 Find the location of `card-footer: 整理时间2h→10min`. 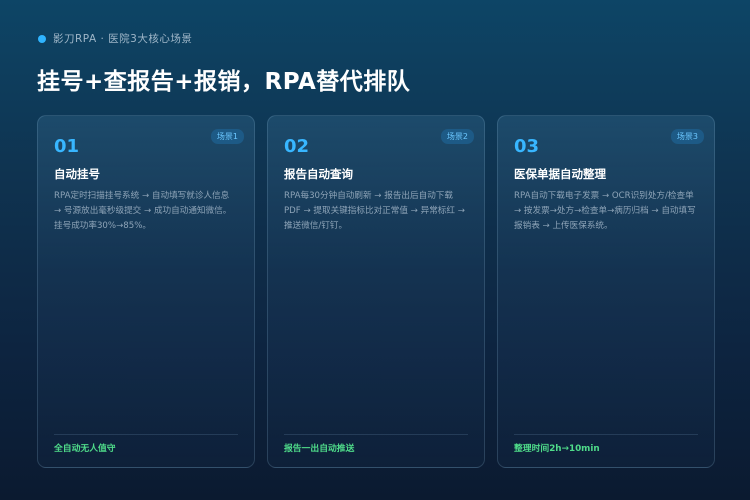

card-footer: 整理时间2h→10min is located at coordinates (557, 449).